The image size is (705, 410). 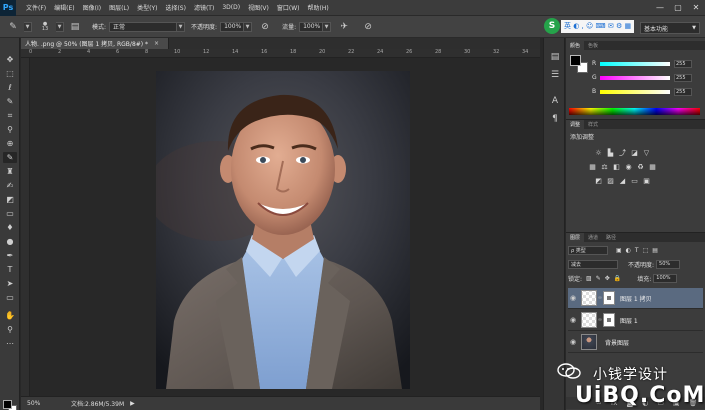 What do you see at coordinates (344, 27) in the screenshot?
I see `airbrush-icon: ✈` at bounding box center [344, 27].